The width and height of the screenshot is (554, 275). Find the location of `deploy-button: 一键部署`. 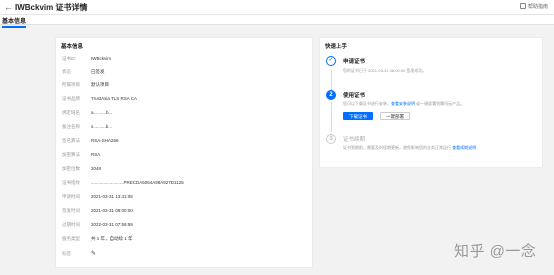

deploy-button: 一键部署 is located at coordinates (395, 116).